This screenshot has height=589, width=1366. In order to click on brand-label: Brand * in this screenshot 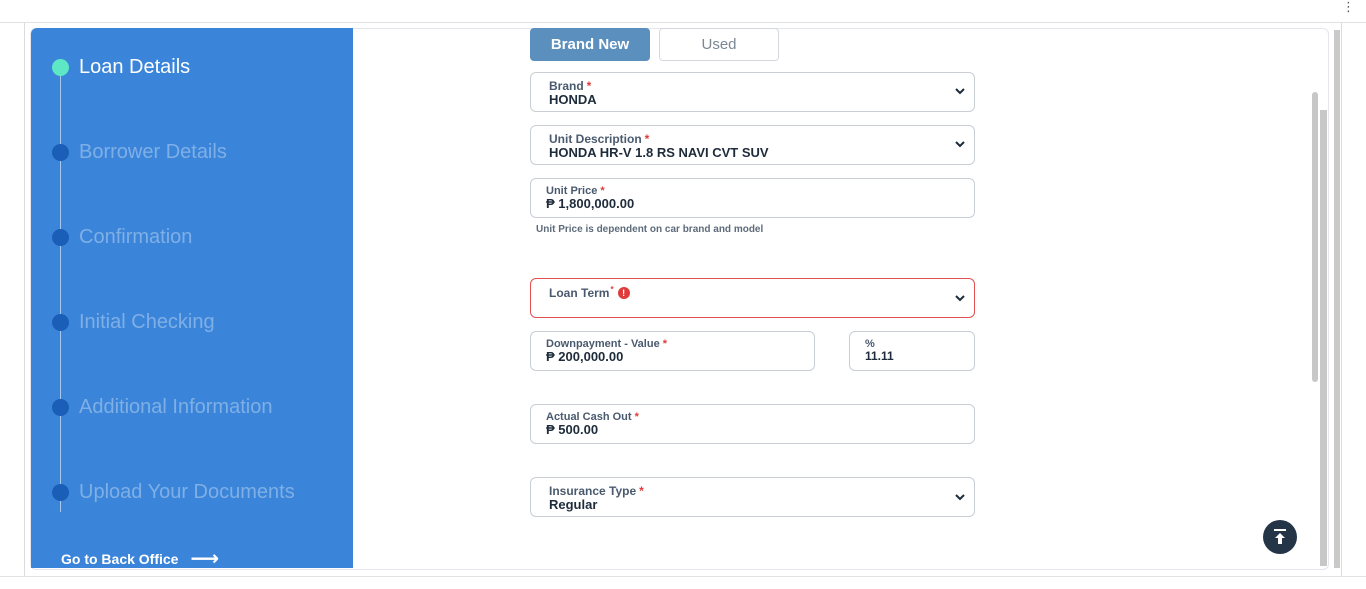, I will do `click(570, 86)`.